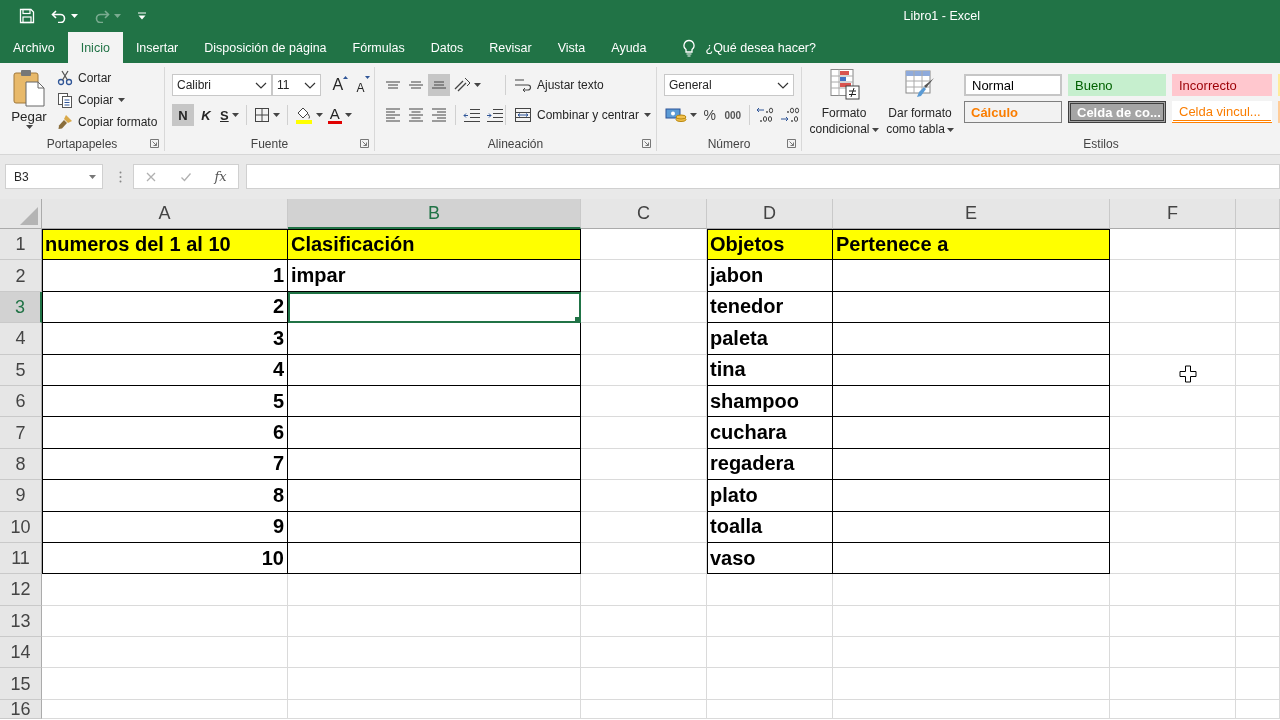 This screenshot has height=720, width=1280. What do you see at coordinates (378, 47) in the screenshot?
I see `ribbon-tab: Fórmulas` at bounding box center [378, 47].